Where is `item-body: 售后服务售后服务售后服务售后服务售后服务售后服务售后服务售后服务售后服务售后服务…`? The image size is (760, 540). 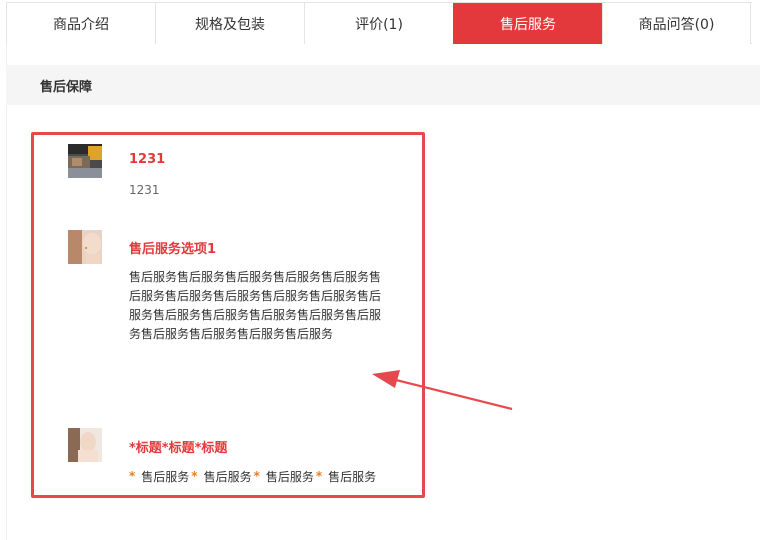 item-body: 售后服务售后服务售后服务售后服务售后服务售后服务售后服务售后服务售后服务售后服务… is located at coordinates (255, 305).